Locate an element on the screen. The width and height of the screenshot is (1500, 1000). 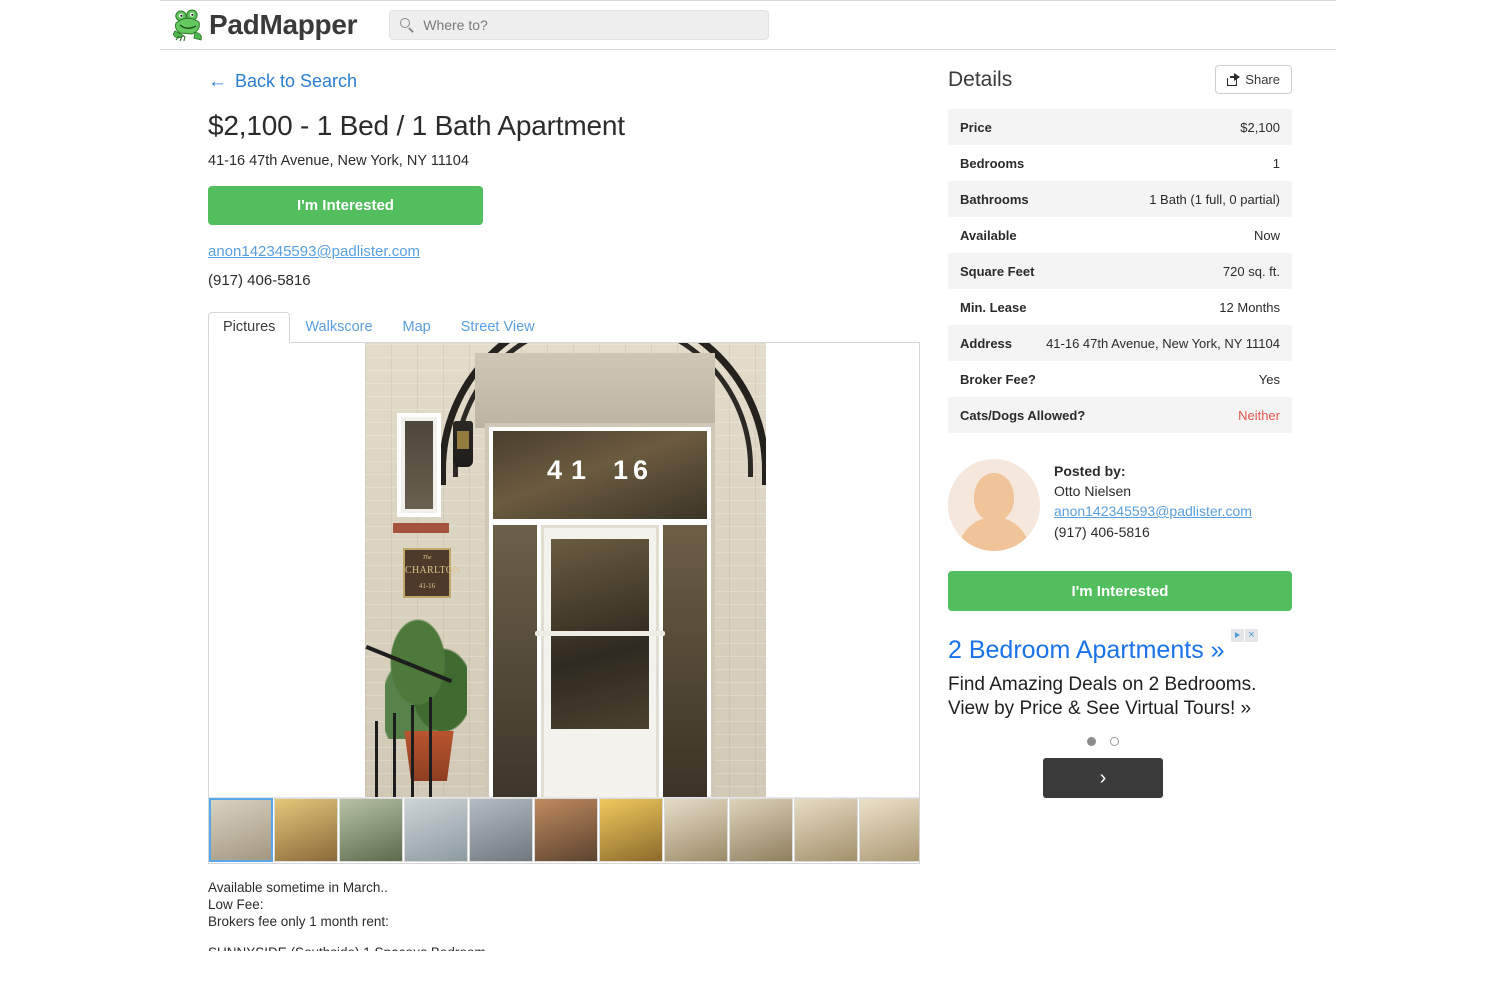
table-row: Min. Lease 12 Months is located at coordinates (1120, 307).